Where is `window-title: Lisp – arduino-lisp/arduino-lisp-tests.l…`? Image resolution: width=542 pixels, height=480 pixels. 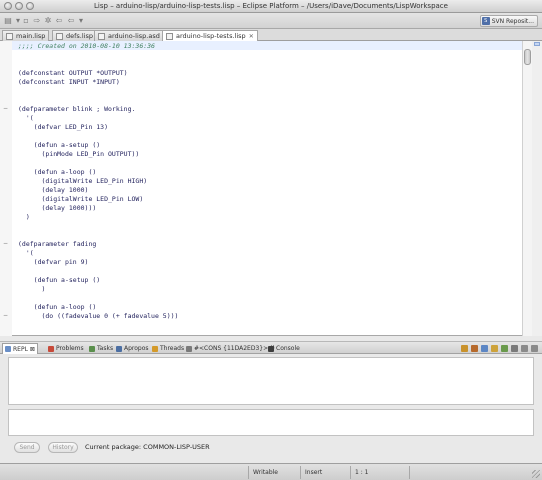 window-title: Lisp – arduino-lisp/arduino-lisp-tests.l… is located at coordinates (271, 6).